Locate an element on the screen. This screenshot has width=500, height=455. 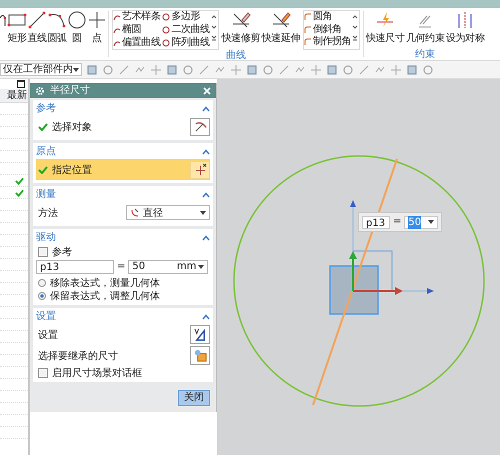
method-label: 方法 is located at coordinates (48, 213).